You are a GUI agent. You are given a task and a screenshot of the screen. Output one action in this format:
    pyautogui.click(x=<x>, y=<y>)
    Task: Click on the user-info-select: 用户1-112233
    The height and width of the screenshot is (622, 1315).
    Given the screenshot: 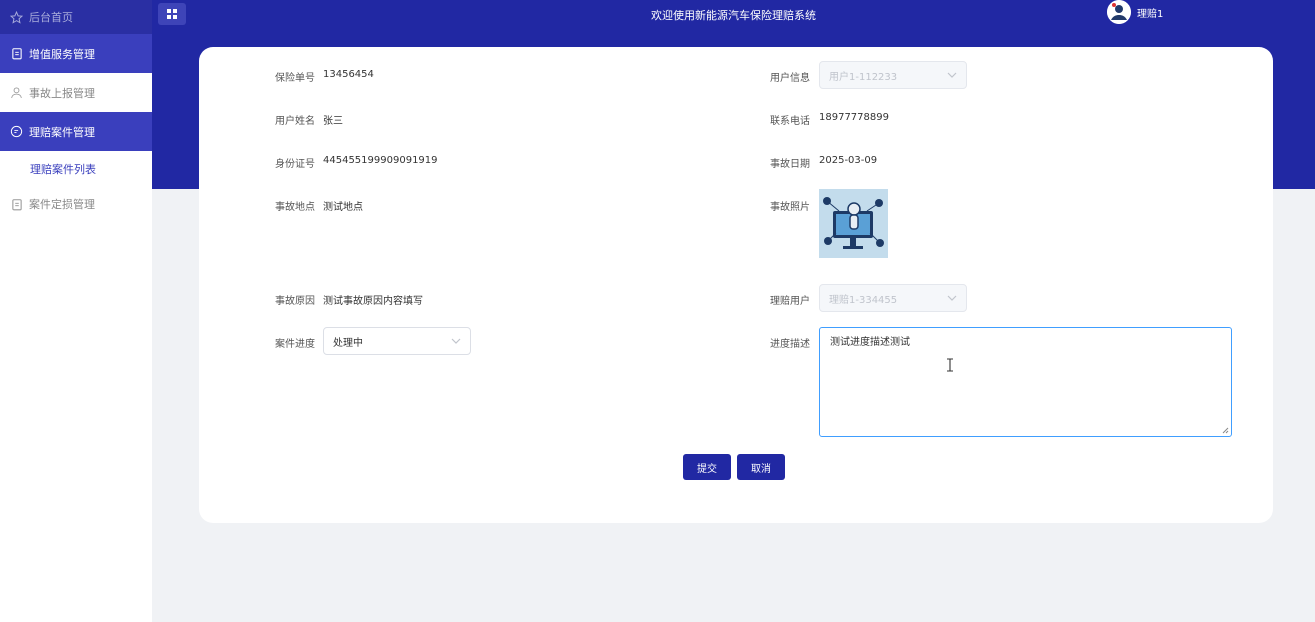 What is the action you would take?
    pyautogui.click(x=893, y=75)
    